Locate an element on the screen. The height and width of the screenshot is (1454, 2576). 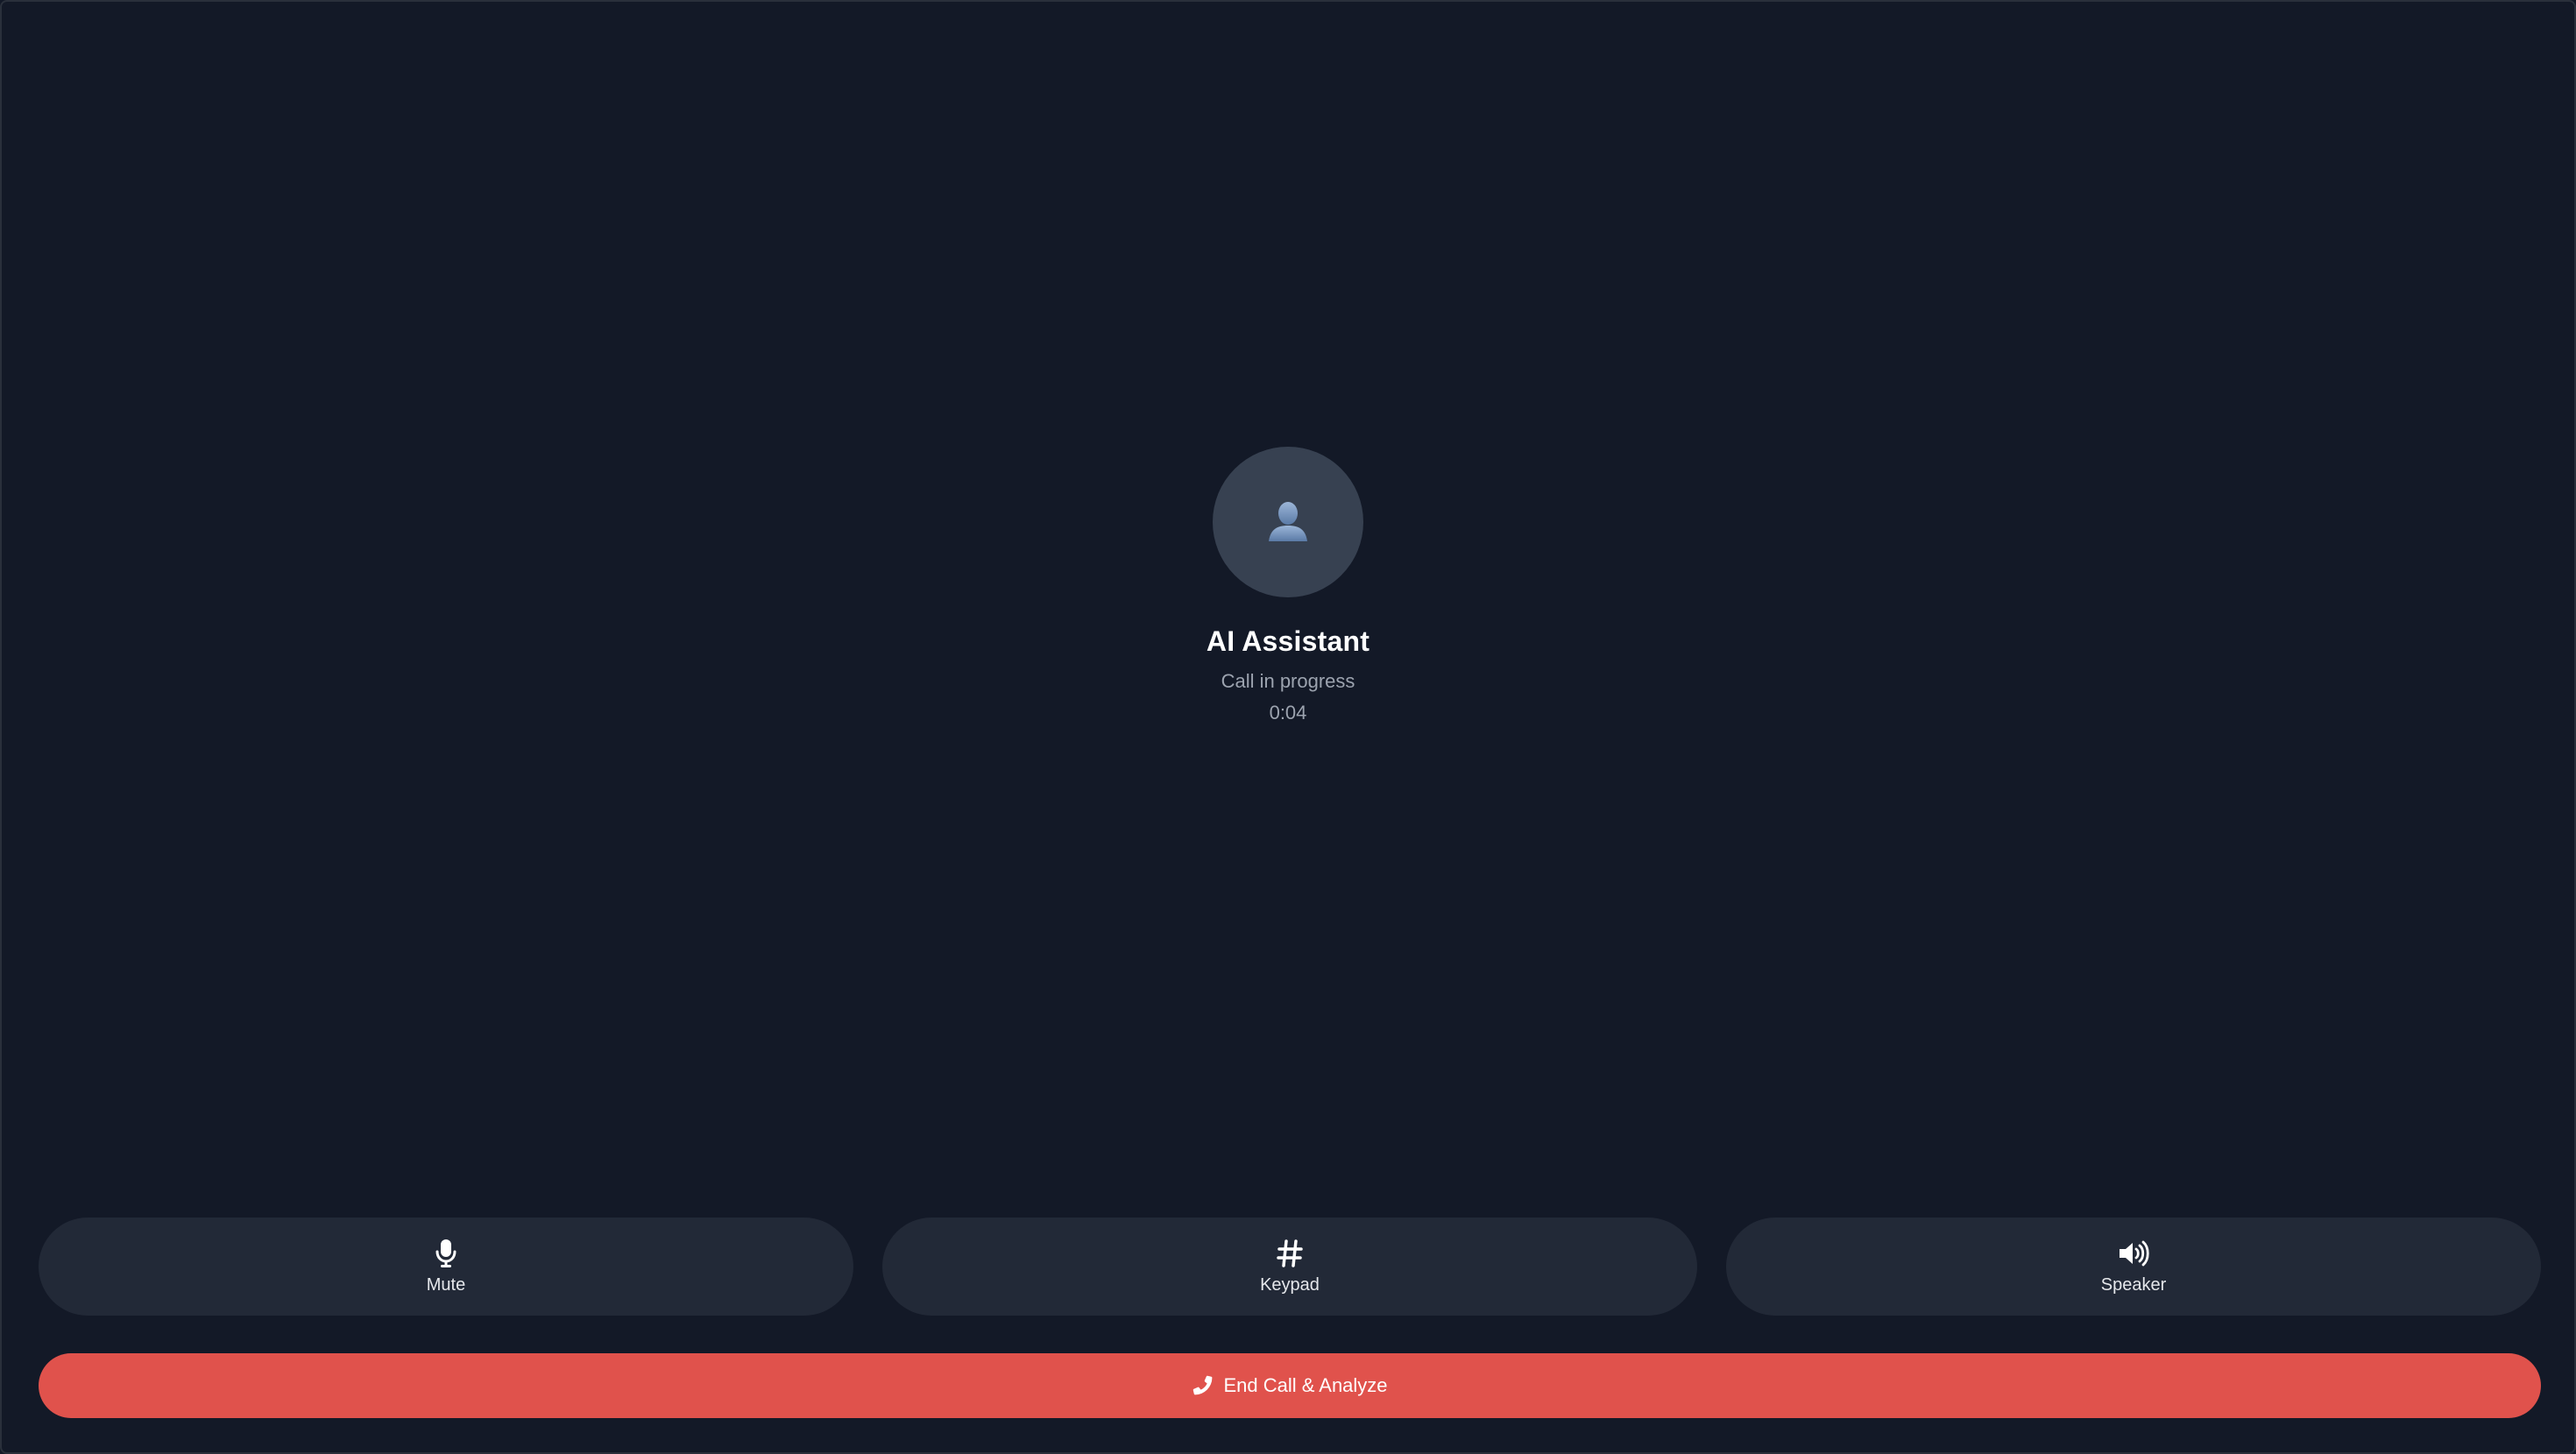
keypad-button: Keypad is located at coordinates (1289, 1267).